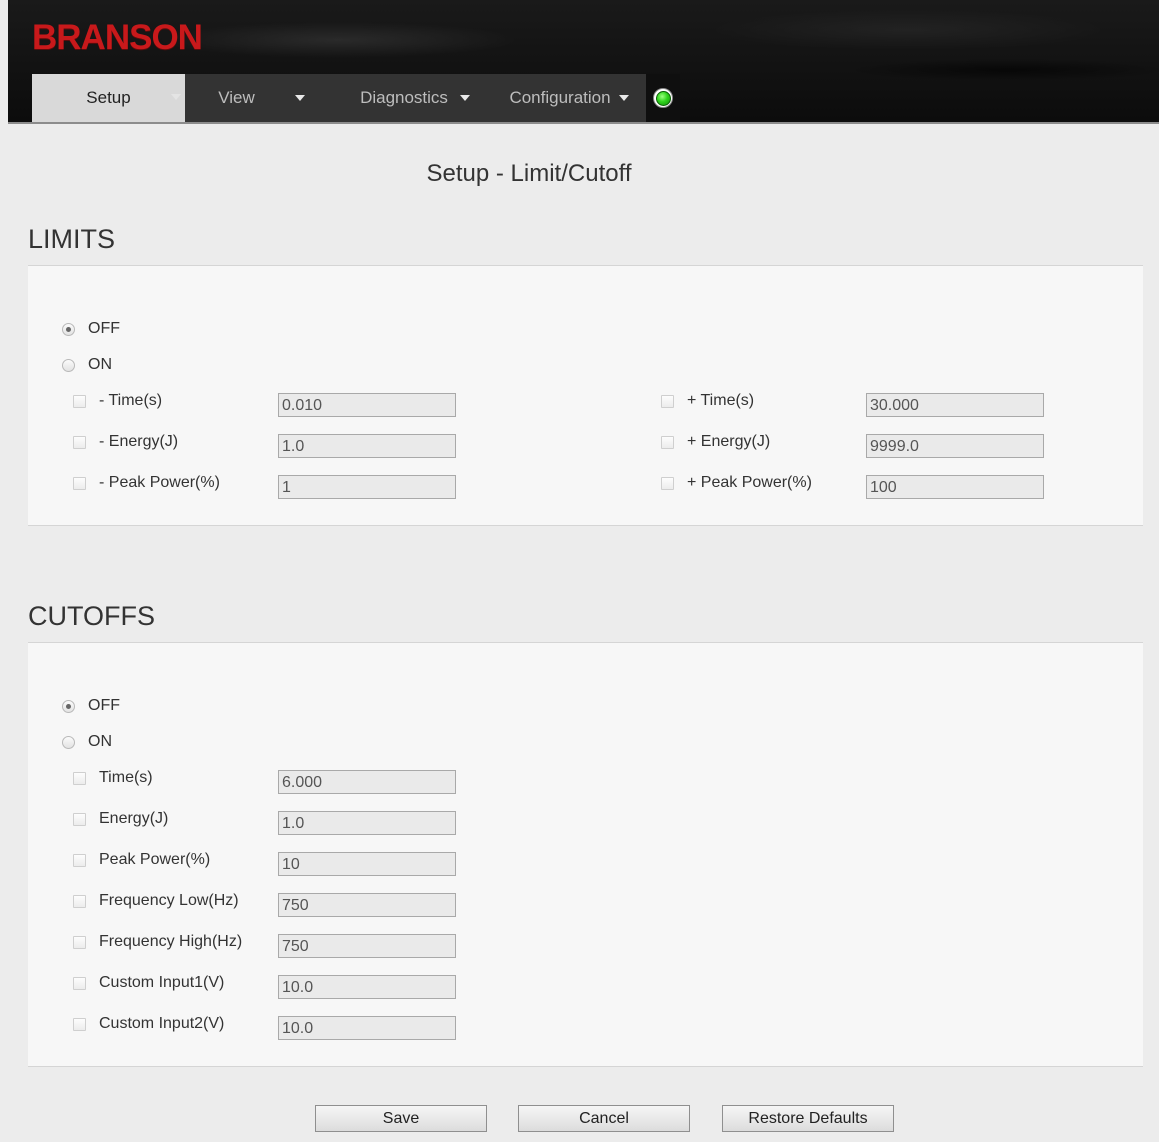 This screenshot has height=1142, width=1159. I want to click on field-label: - Energy(J), so click(139, 441).